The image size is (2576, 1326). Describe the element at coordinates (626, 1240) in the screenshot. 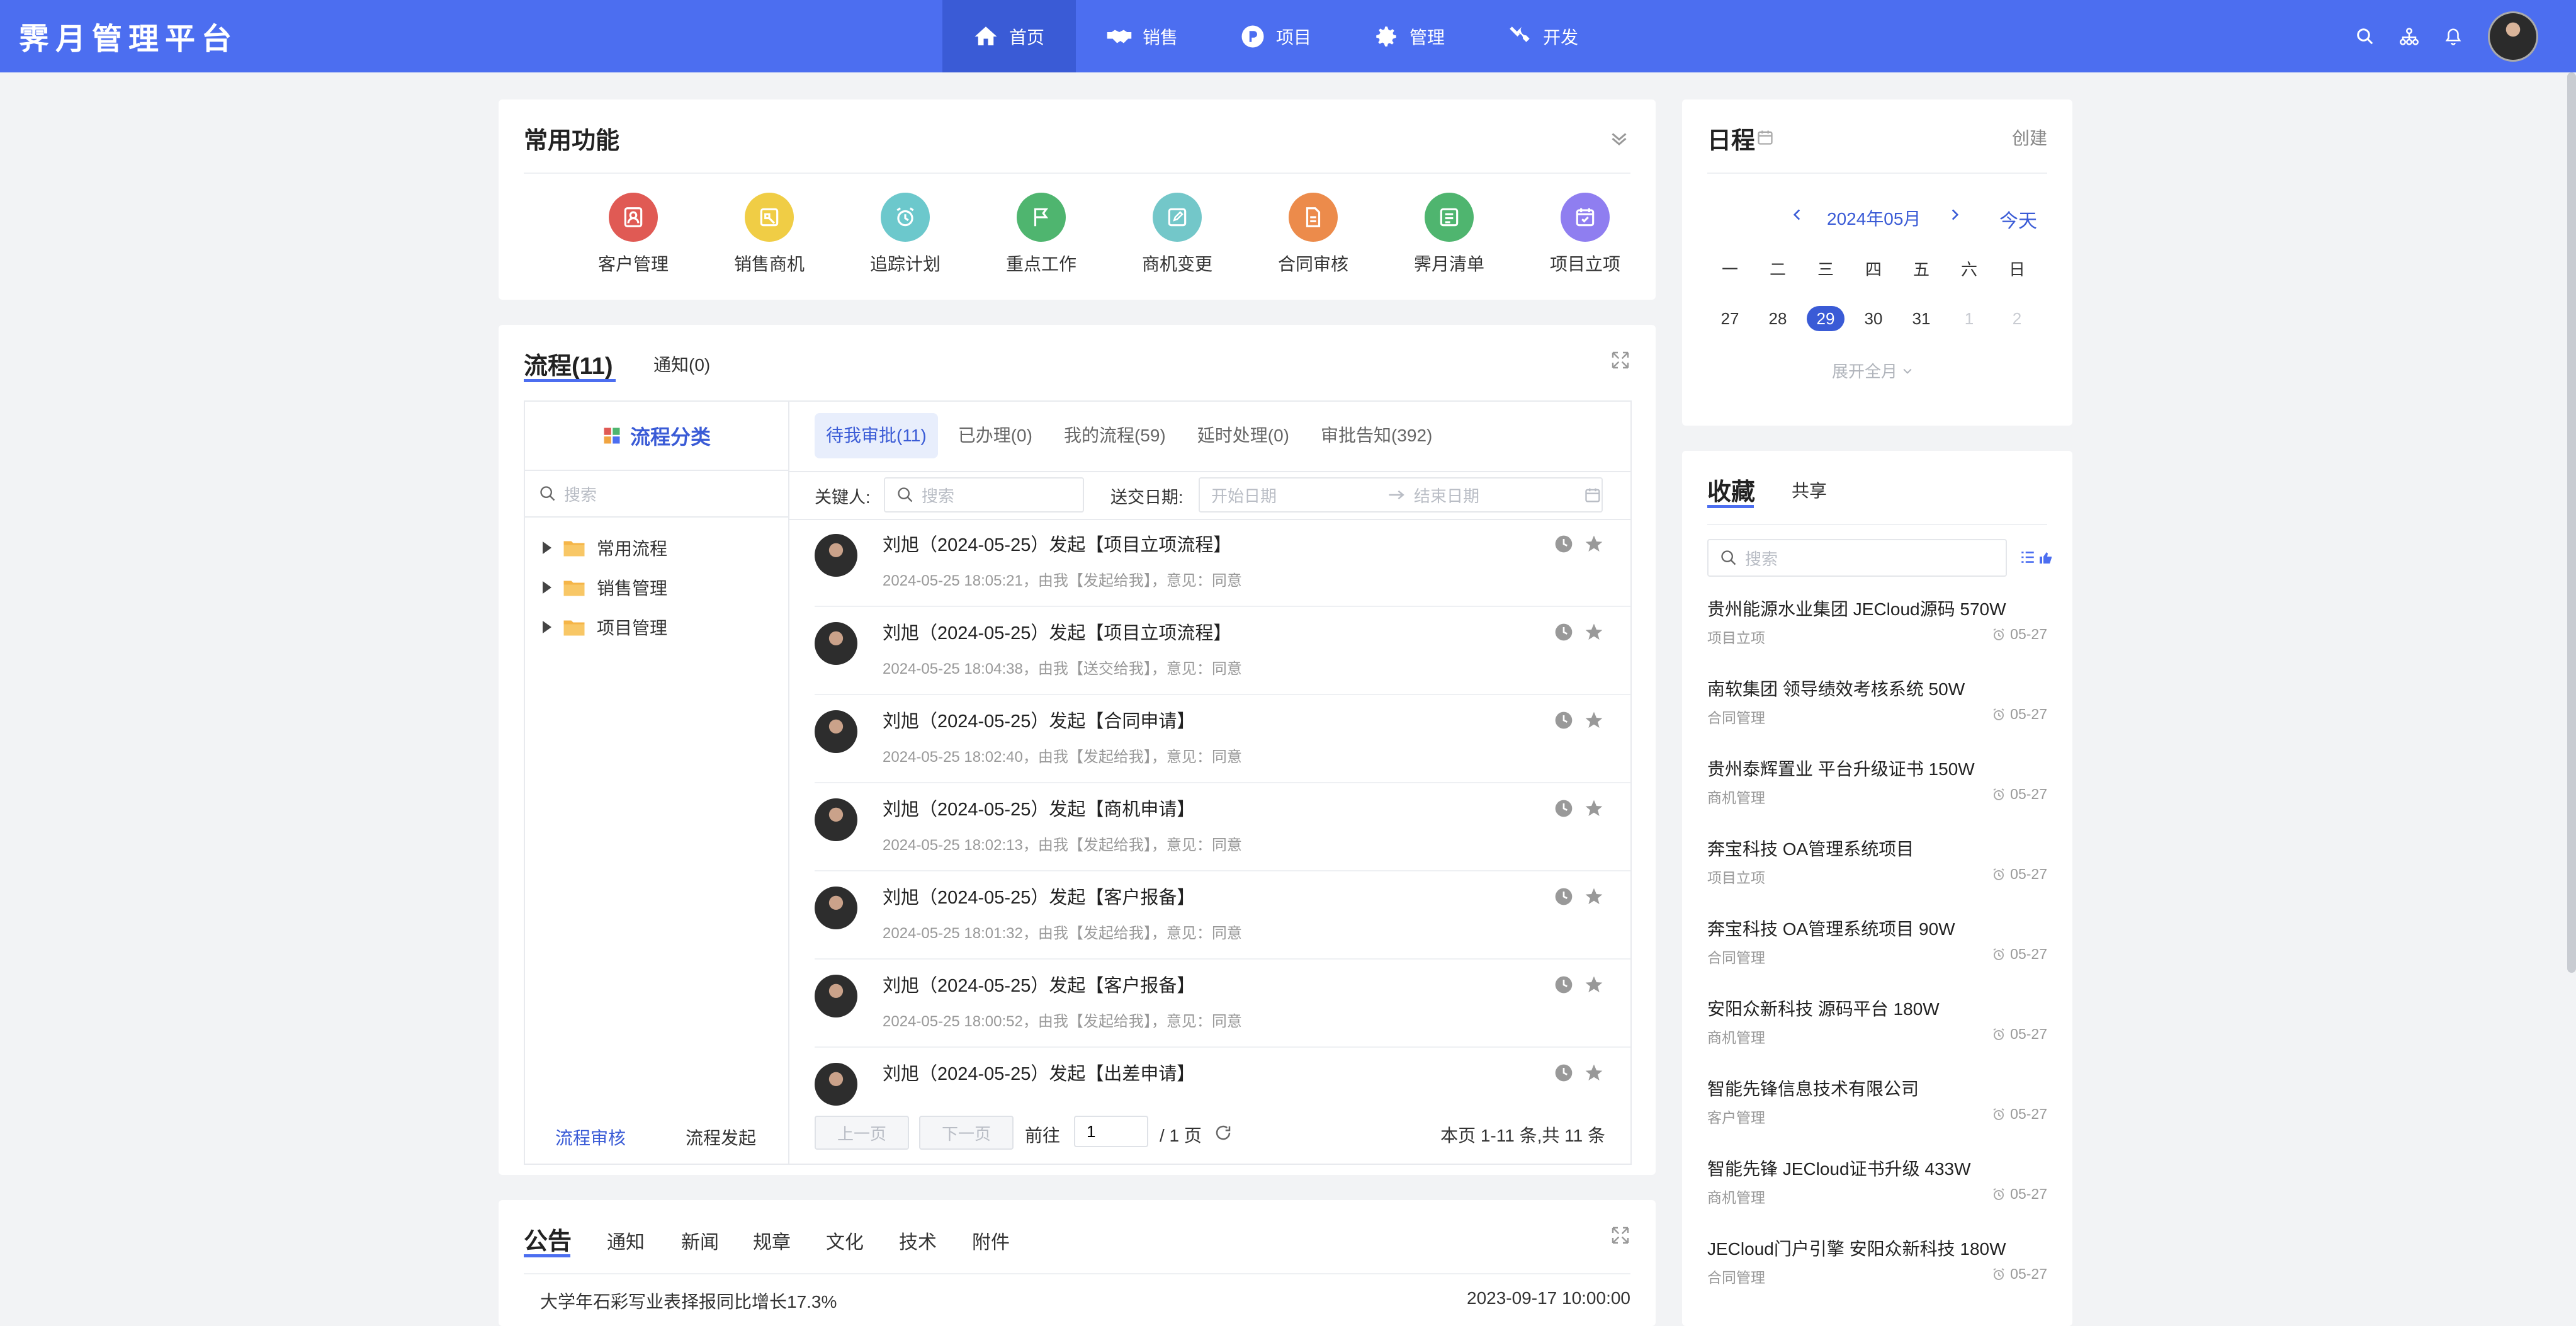

I see `tab-notice: 通知` at that location.